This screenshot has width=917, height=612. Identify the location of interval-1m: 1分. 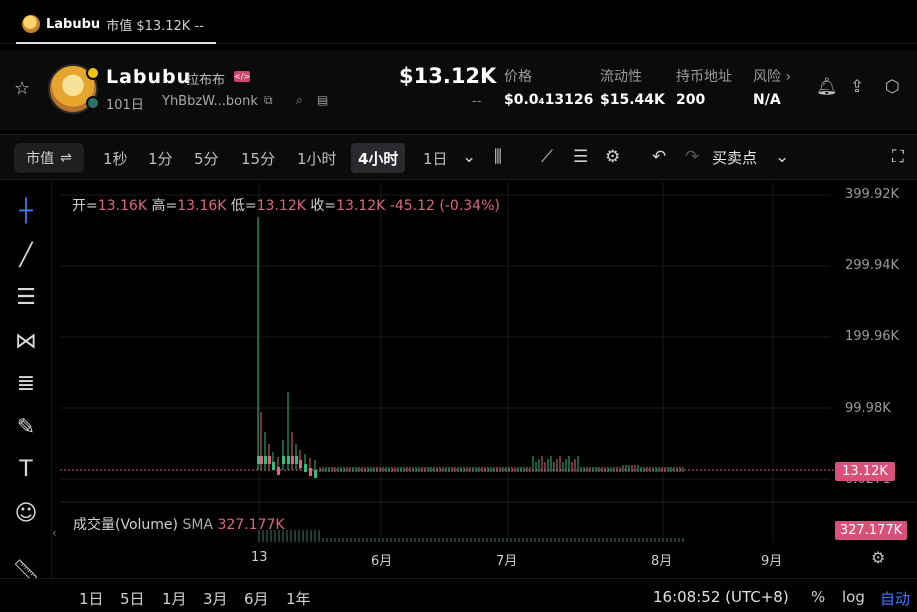
(160, 158).